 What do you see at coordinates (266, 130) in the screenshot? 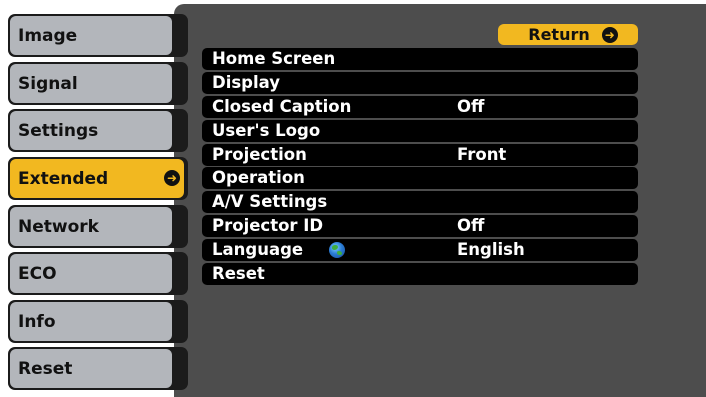
I see `menu-item-label: User's Logo` at bounding box center [266, 130].